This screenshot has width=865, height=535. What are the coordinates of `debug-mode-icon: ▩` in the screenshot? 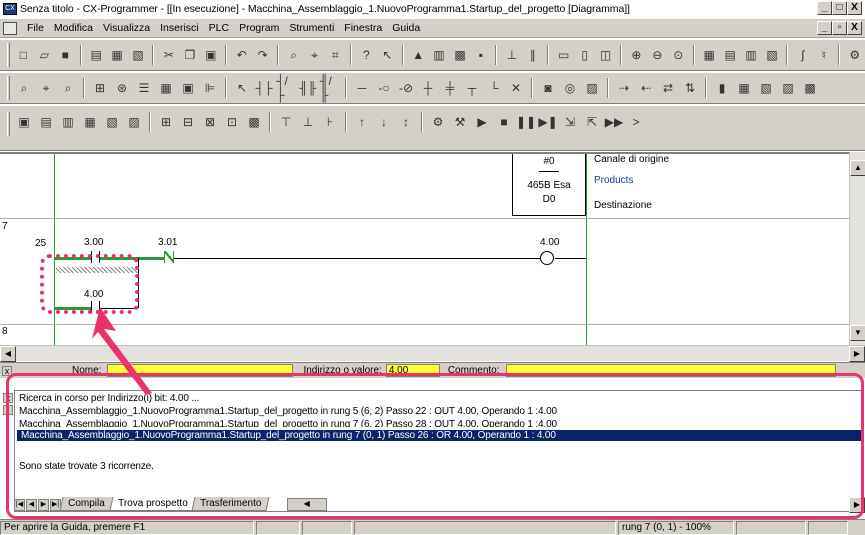 It's located at (810, 88).